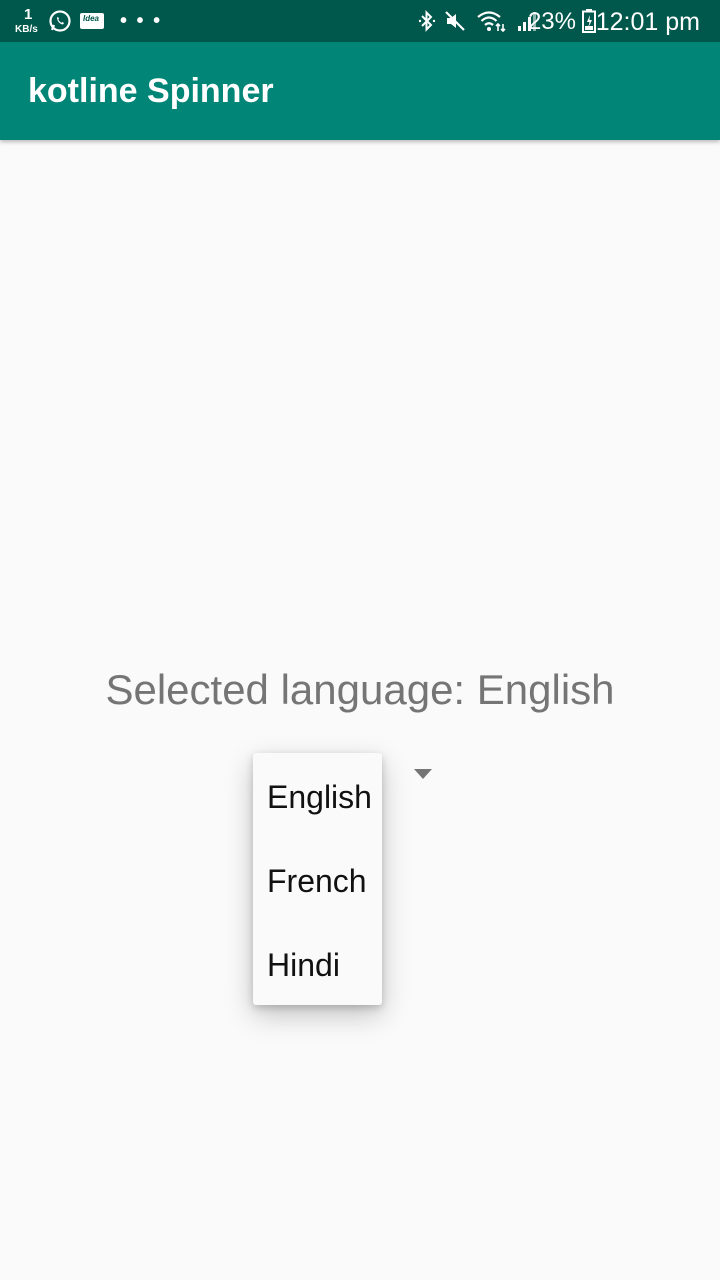 The image size is (720, 1280). What do you see at coordinates (319, 797) in the screenshot?
I see `dropdown-option-english: English` at bounding box center [319, 797].